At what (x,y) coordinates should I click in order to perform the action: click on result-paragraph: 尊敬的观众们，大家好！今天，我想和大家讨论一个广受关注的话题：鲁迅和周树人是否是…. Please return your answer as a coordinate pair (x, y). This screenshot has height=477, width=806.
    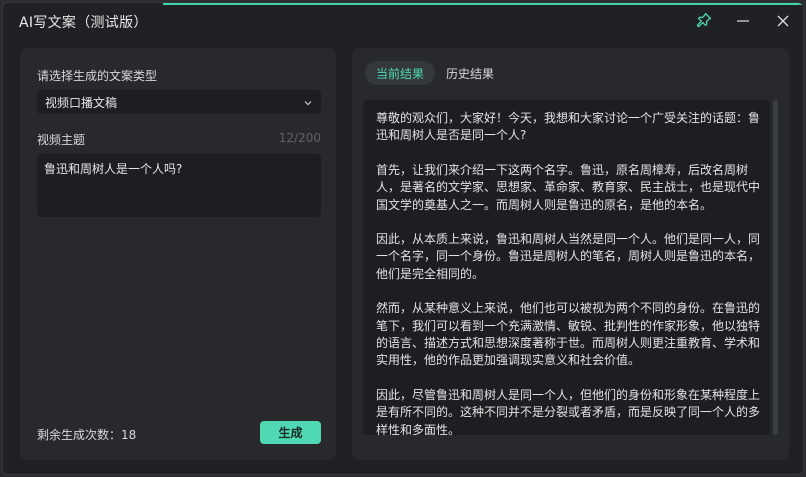
    Looking at the image, I should click on (568, 127).